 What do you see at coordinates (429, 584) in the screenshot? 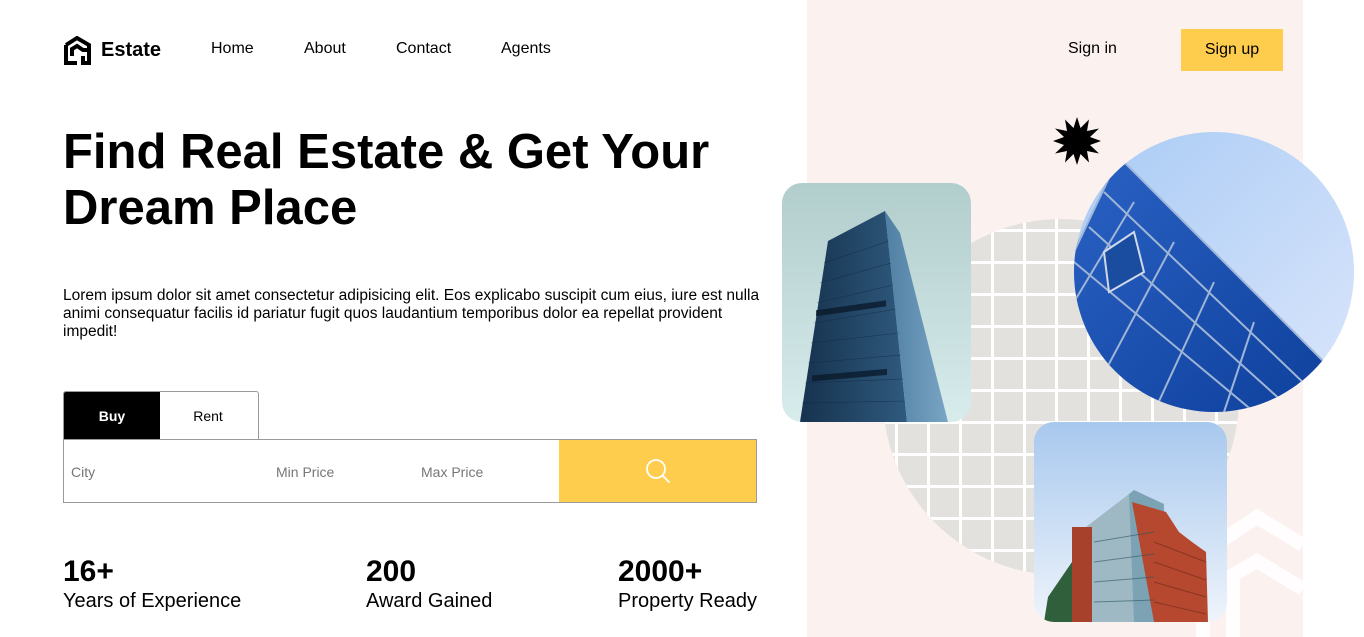
I see `stat-awards: 200 Award Gained` at bounding box center [429, 584].